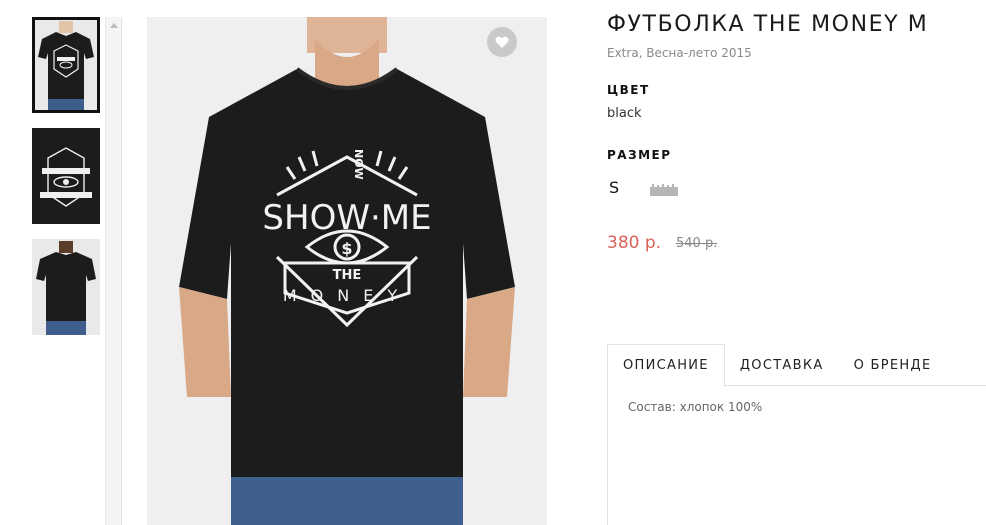  What do you see at coordinates (614, 187) in the screenshot?
I see `size-option-s: S` at bounding box center [614, 187].